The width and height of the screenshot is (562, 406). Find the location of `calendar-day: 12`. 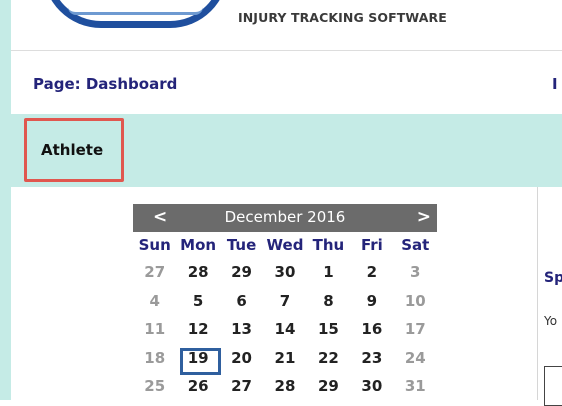

calendar-day: 12 is located at coordinates (197, 329).